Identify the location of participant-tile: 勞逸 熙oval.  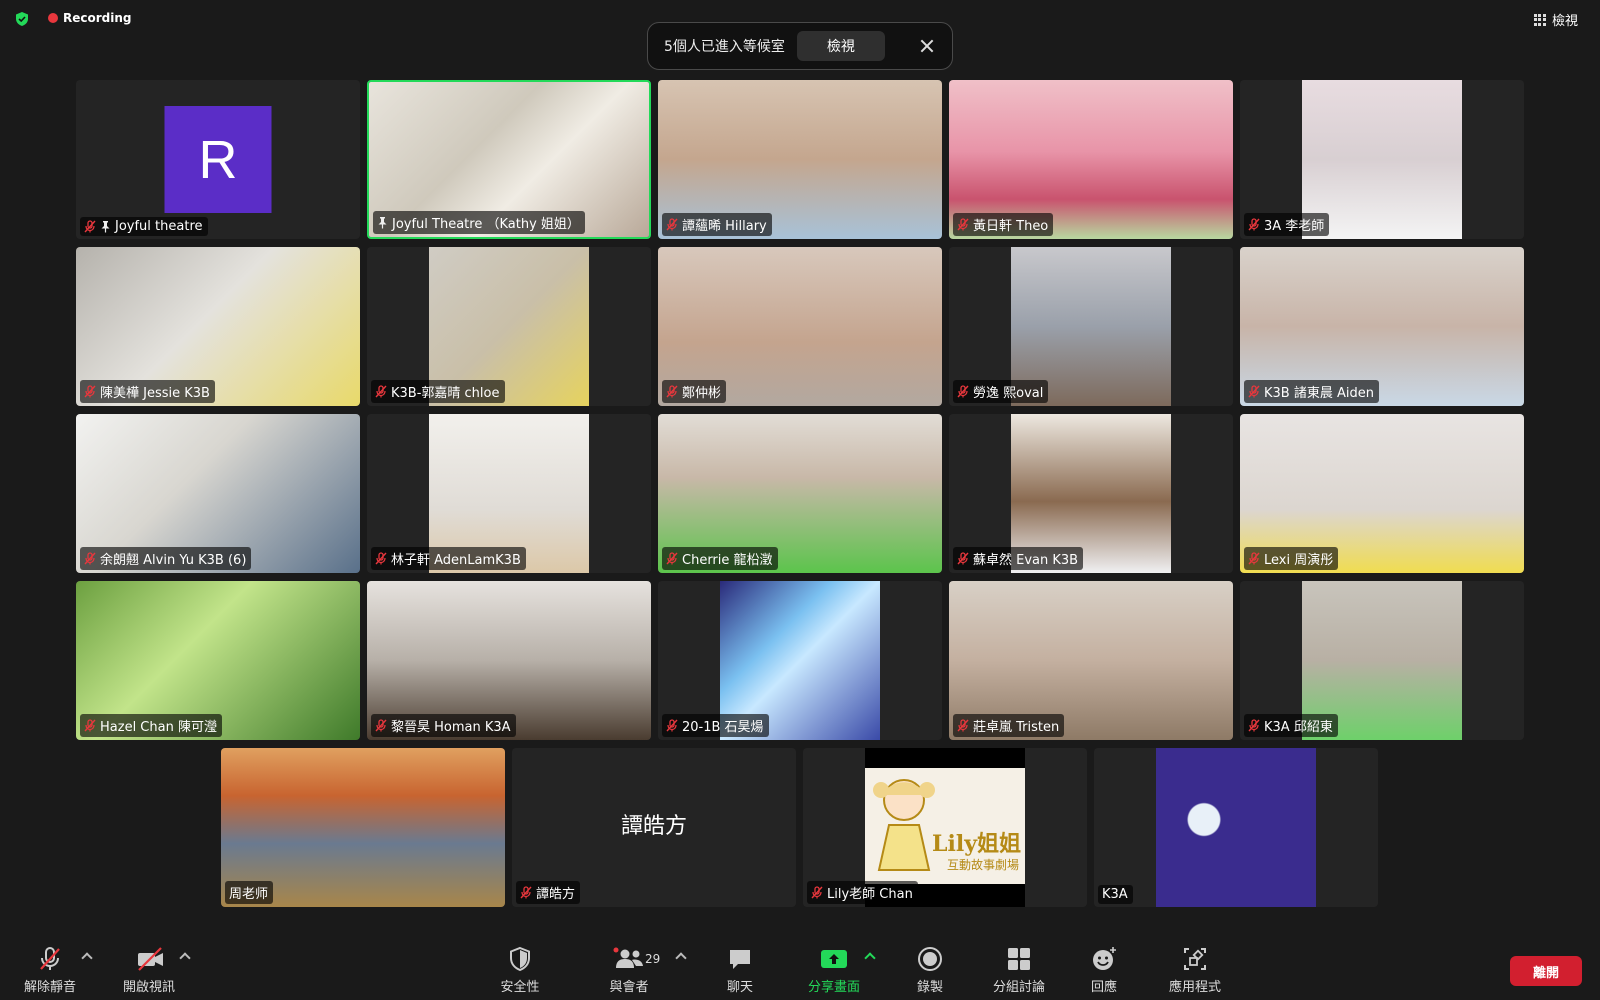
(1091, 326).